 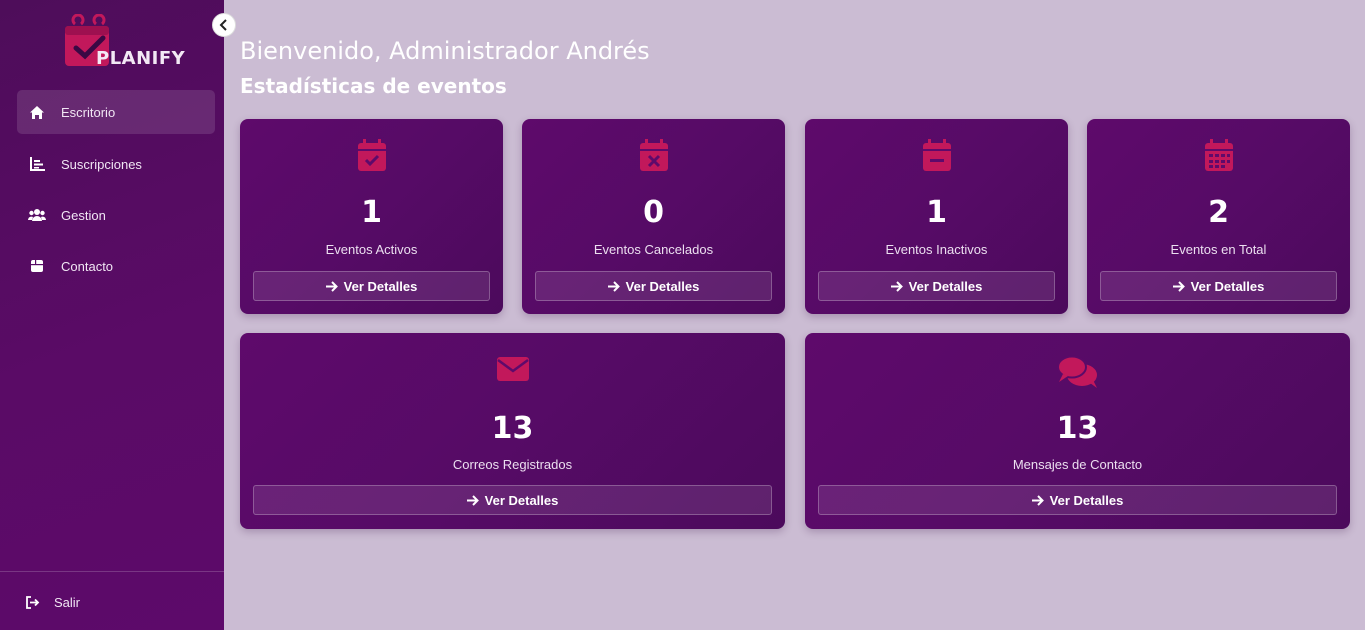 I want to click on sidebar-item-suscripciones: Suscripciones, so click(x=116, y=164).